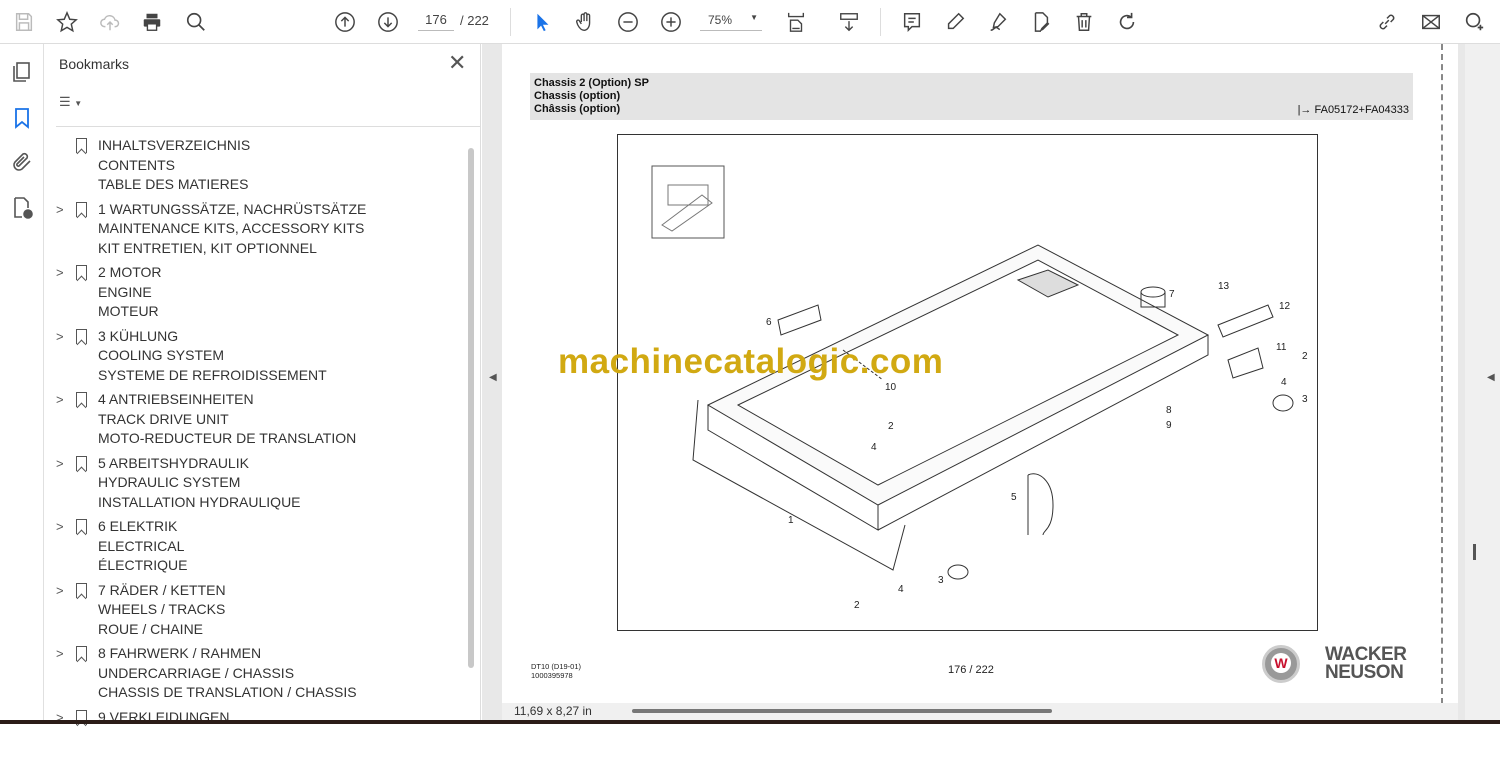  I want to click on print-icon, so click(152, 22).